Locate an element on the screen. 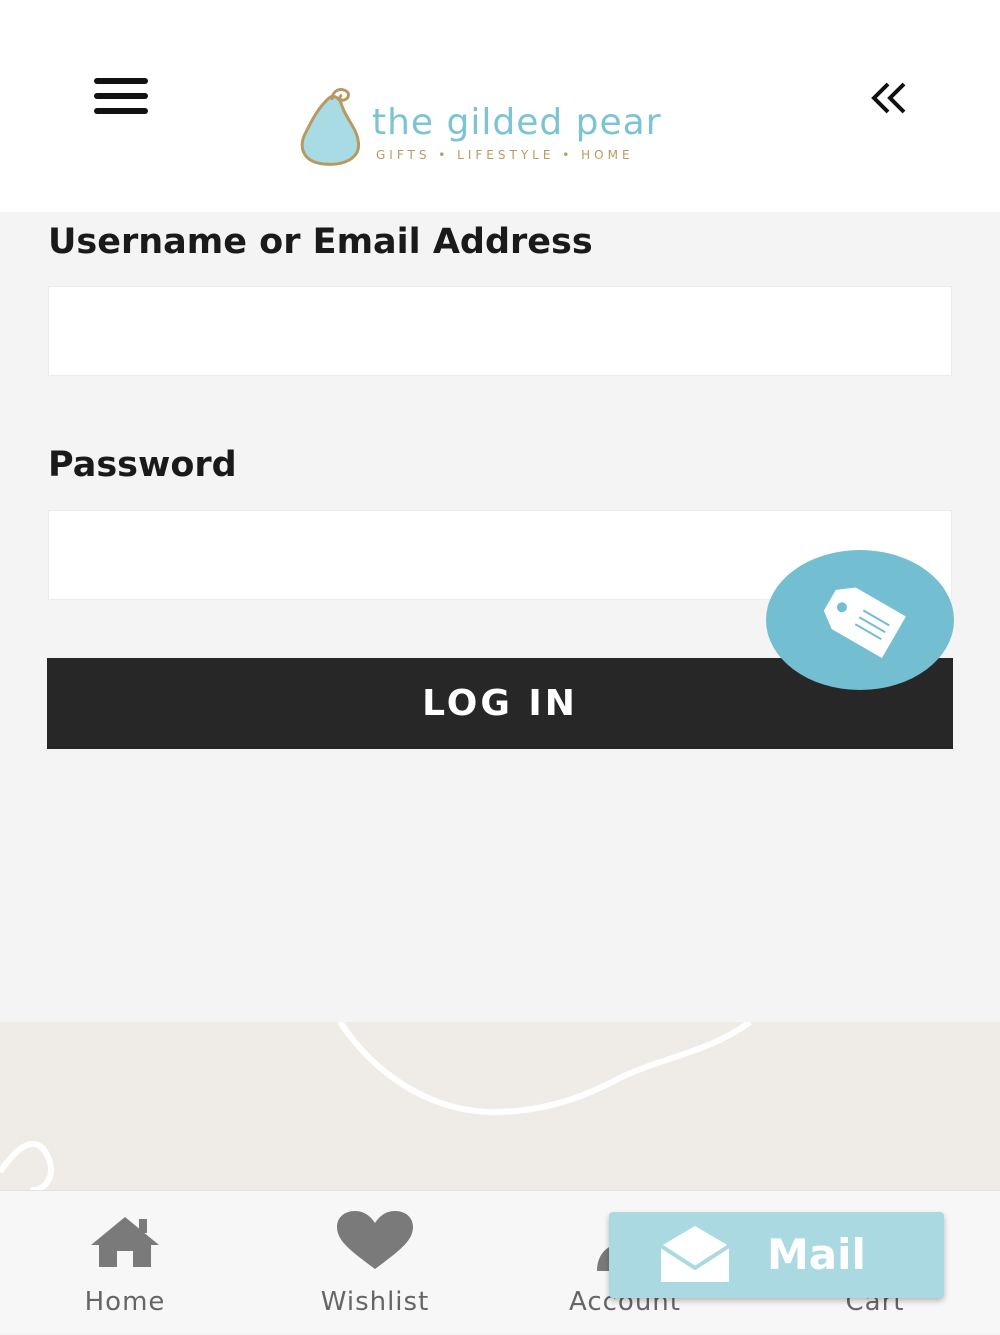 Image resolution: width=1000 pixels, height=1335 pixels. hamburger-menu-icon is located at coordinates (121, 96).